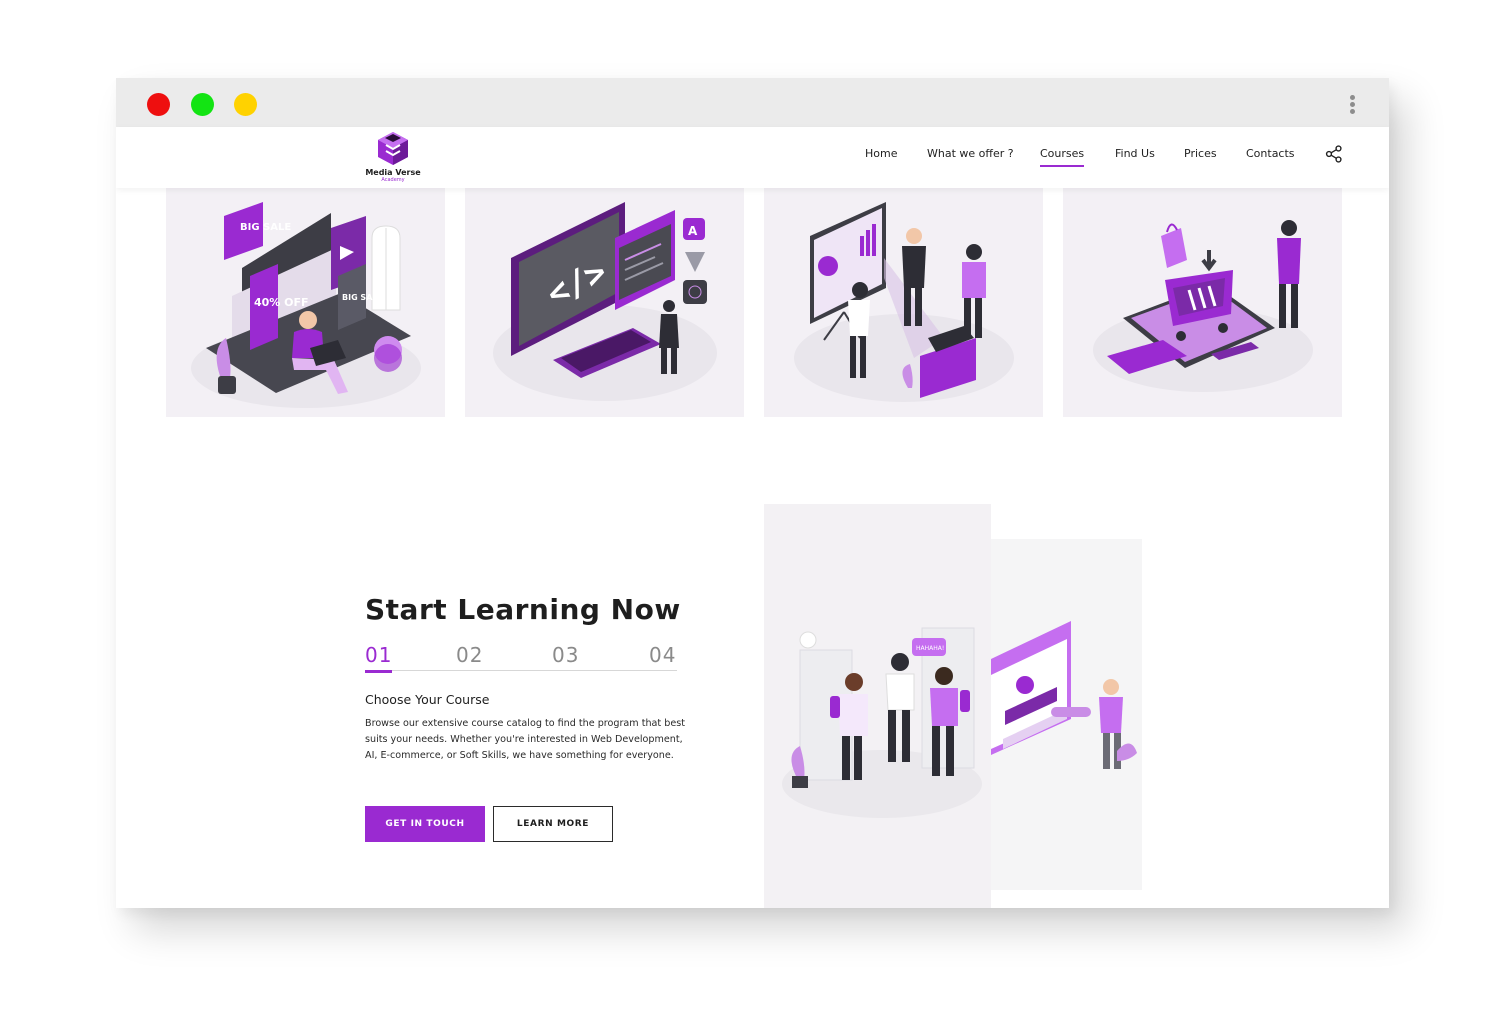  I want to click on presentation-meeting-illustration, so click(904, 302).